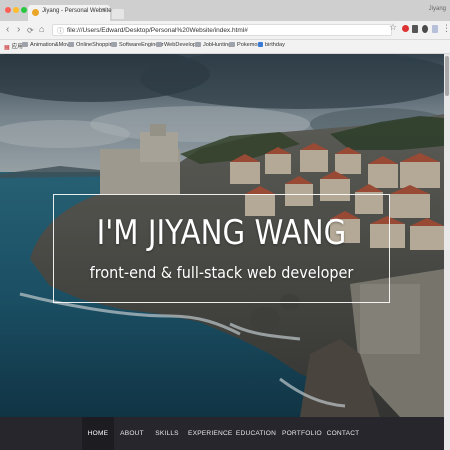 The width and height of the screenshot is (450, 450). I want to click on bookmark-star-icon: ☆, so click(393, 27).